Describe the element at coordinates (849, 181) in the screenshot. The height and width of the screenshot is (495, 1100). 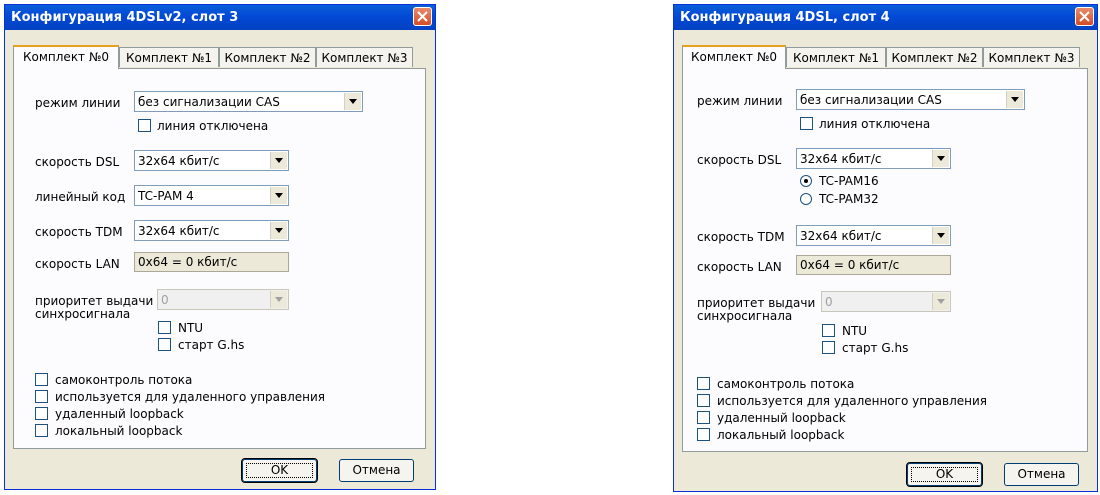
I see `tcpam16-label: TC-PAM16` at that location.